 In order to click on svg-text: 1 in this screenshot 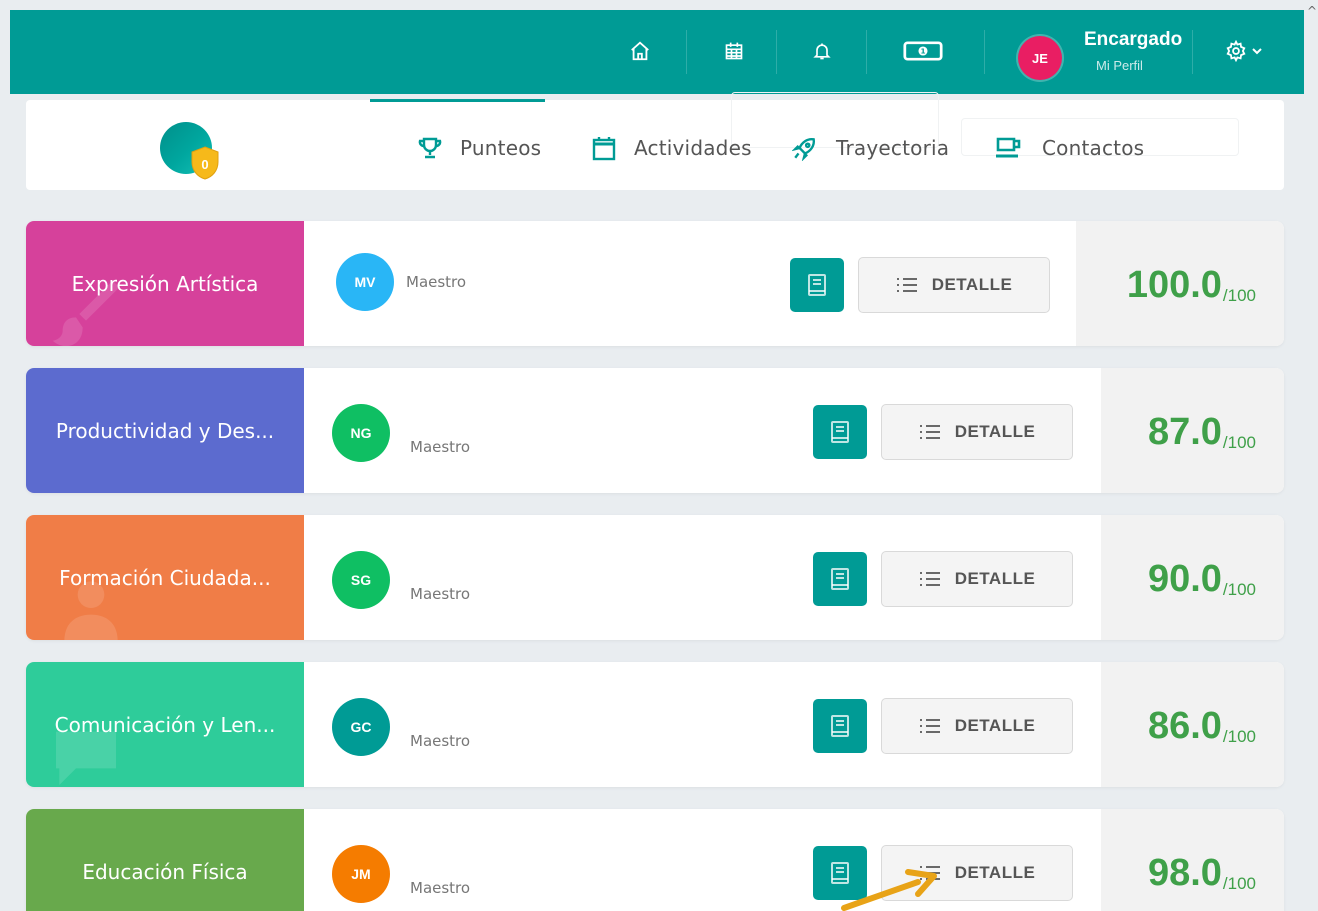, I will do `click(922, 51)`.